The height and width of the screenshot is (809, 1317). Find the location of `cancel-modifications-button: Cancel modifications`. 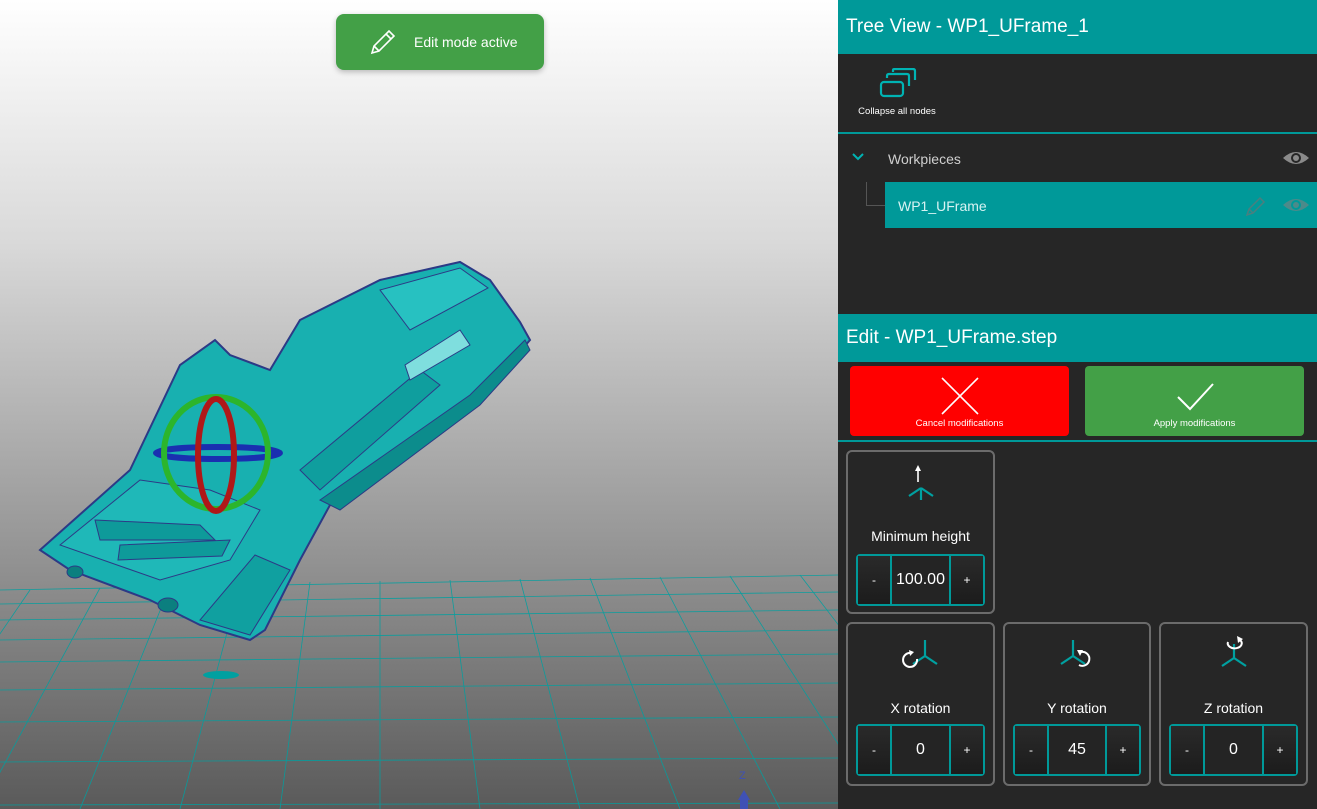

cancel-modifications-button: Cancel modifications is located at coordinates (959, 401).